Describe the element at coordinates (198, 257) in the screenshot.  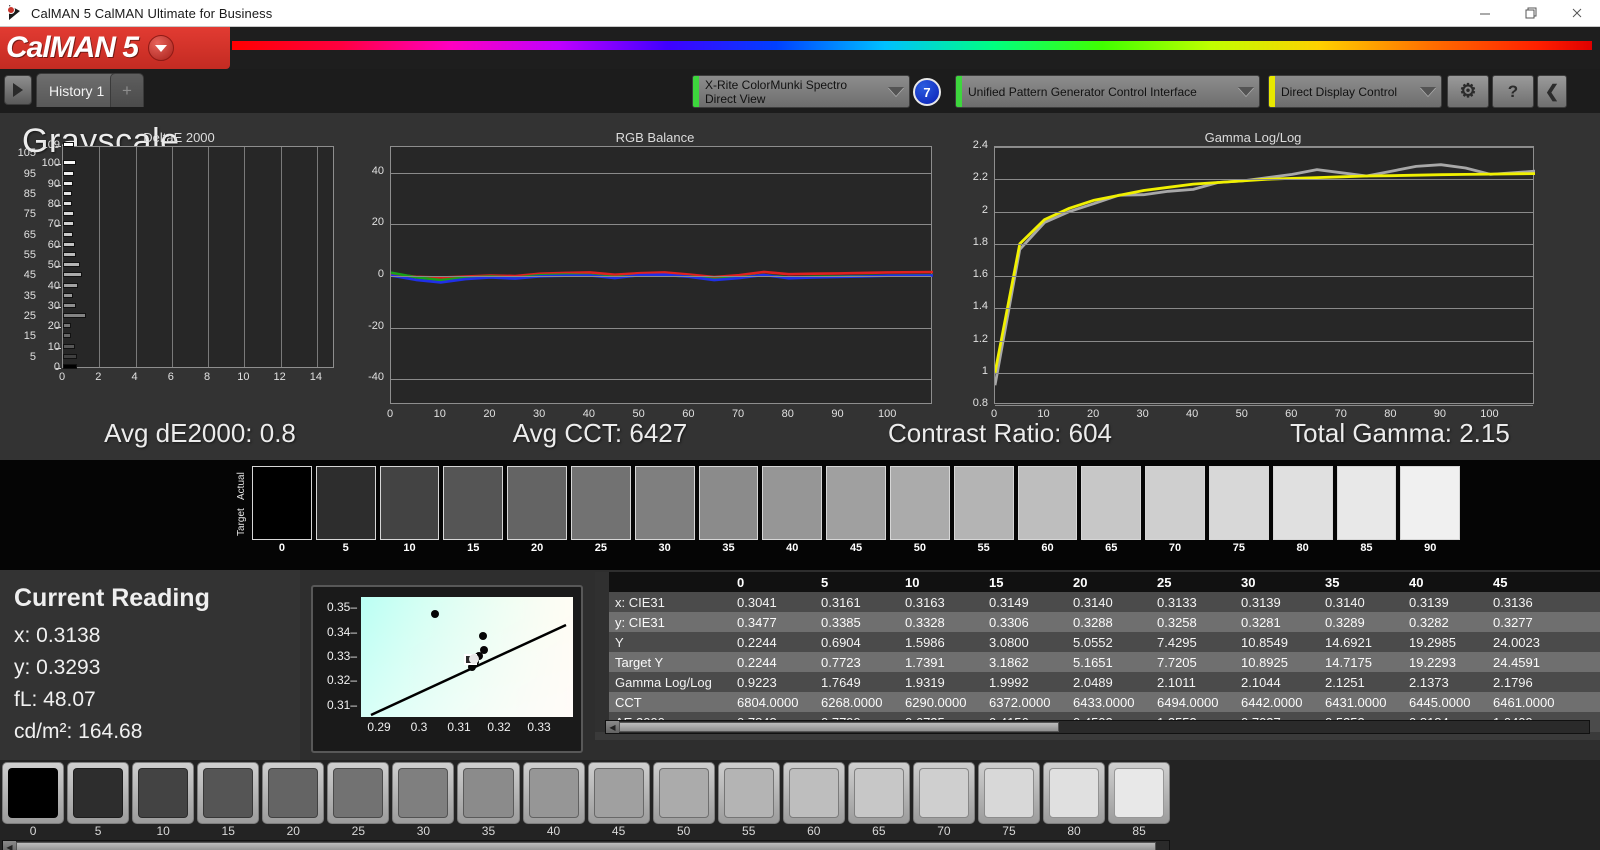
I see `deltae-chart-plot` at that location.